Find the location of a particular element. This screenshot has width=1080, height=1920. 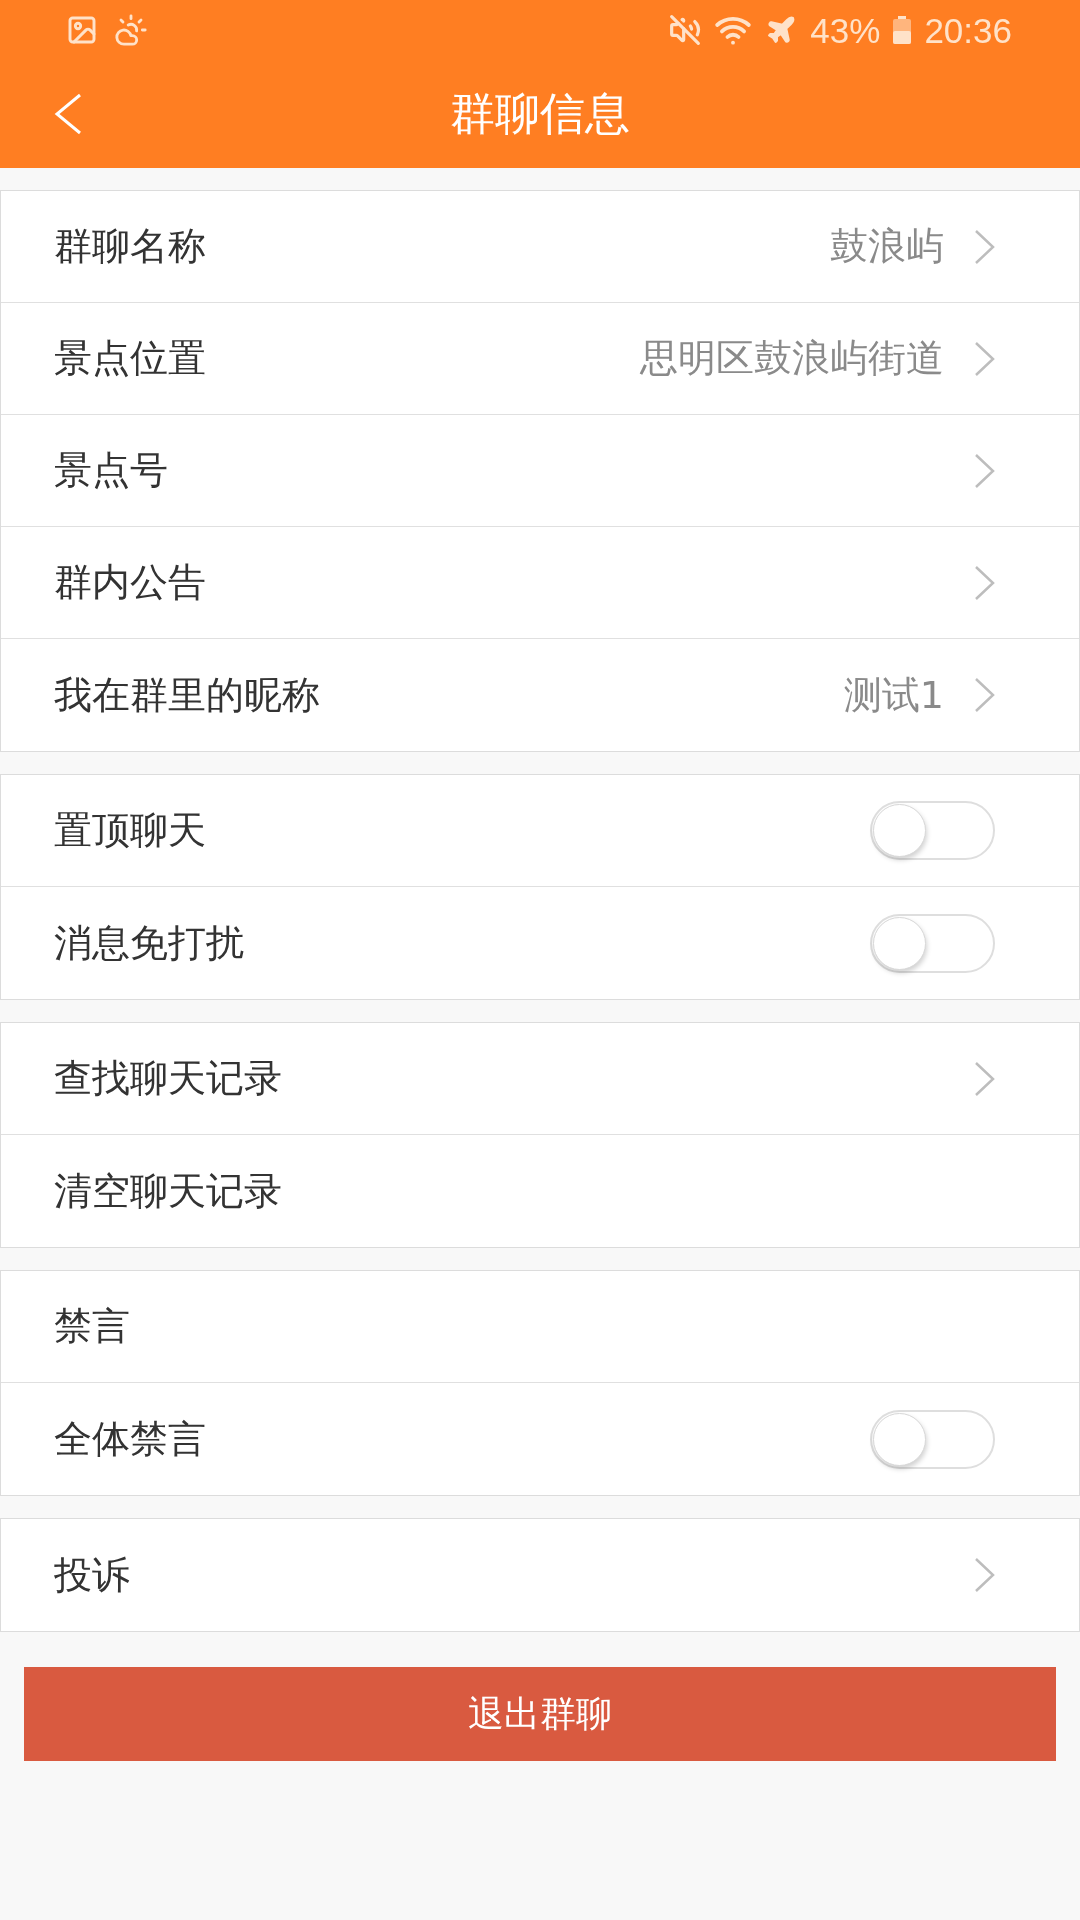

row-label: 景点号 is located at coordinates (111, 470).